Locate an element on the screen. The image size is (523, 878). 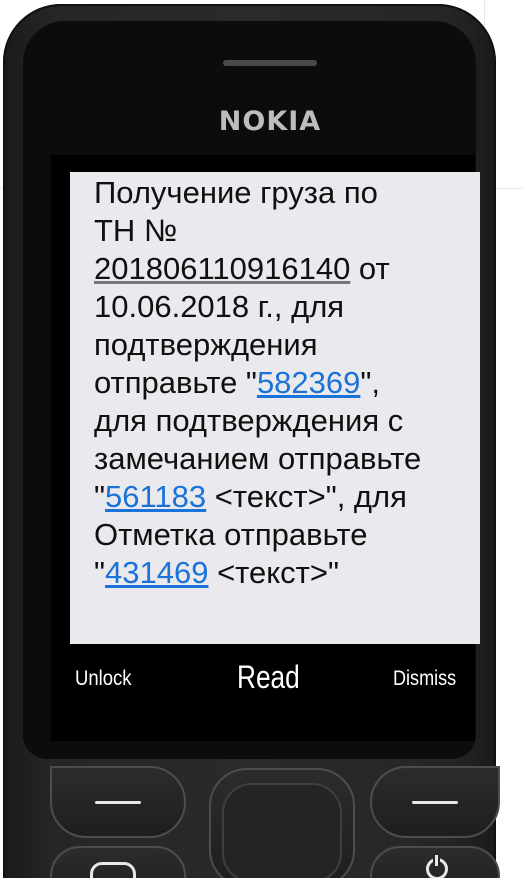
mark-code-link: 431469 is located at coordinates (156, 572).